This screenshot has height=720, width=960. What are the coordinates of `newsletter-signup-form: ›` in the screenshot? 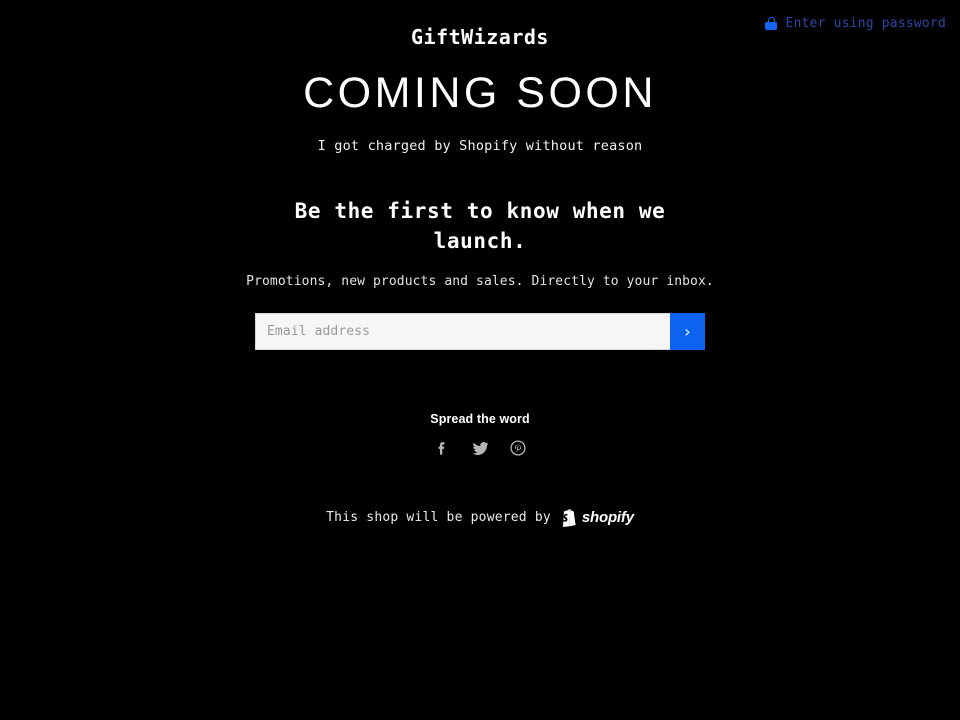 It's located at (480, 332).